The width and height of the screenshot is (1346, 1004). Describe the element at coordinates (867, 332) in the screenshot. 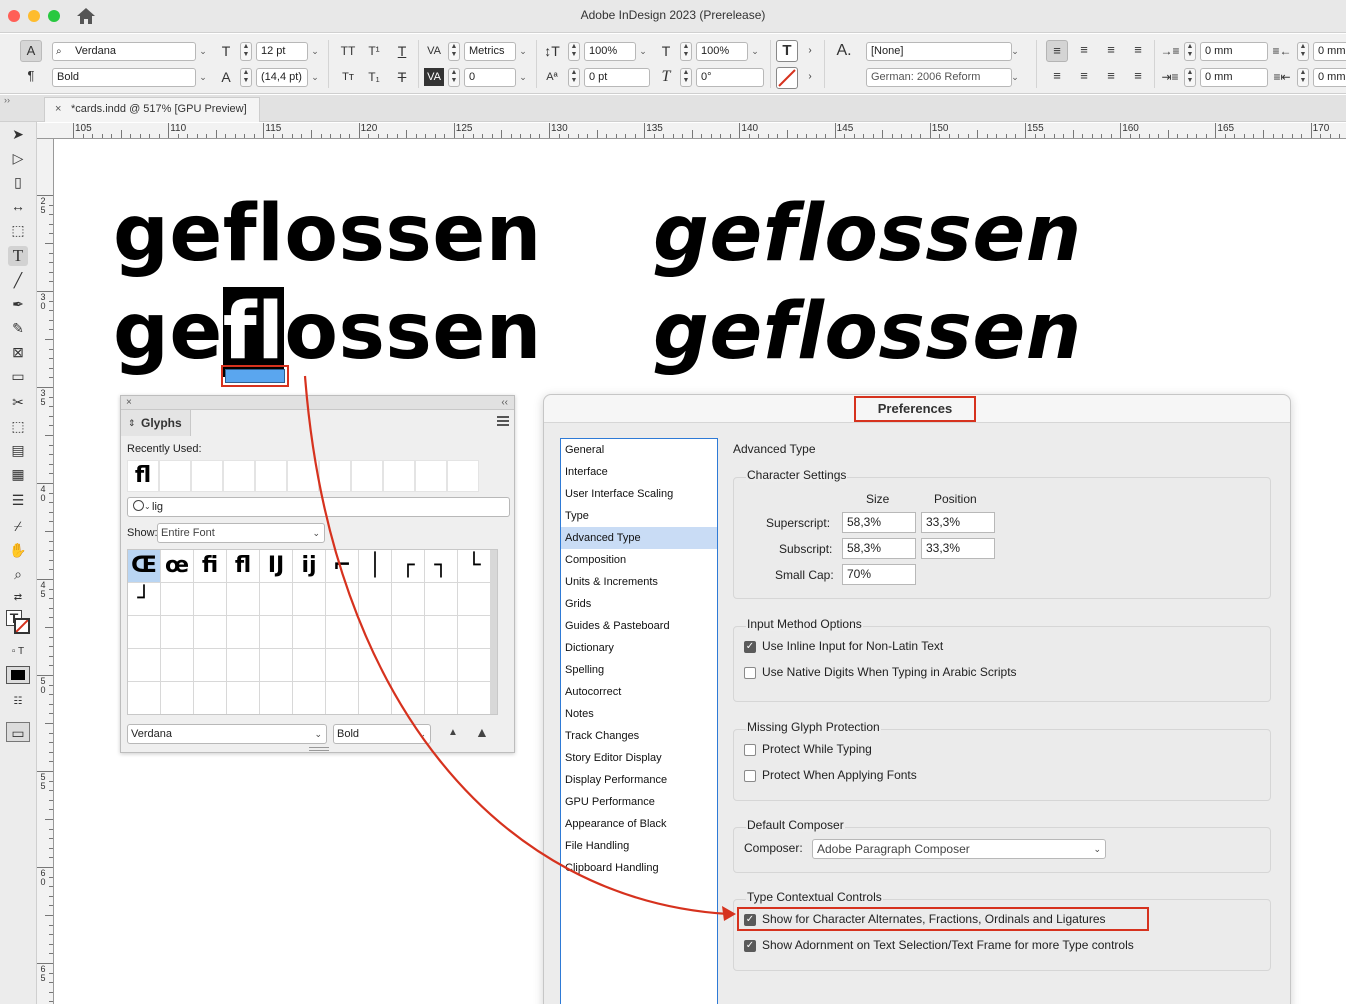

I see `sample-text-italic-line2: geflossen` at that location.